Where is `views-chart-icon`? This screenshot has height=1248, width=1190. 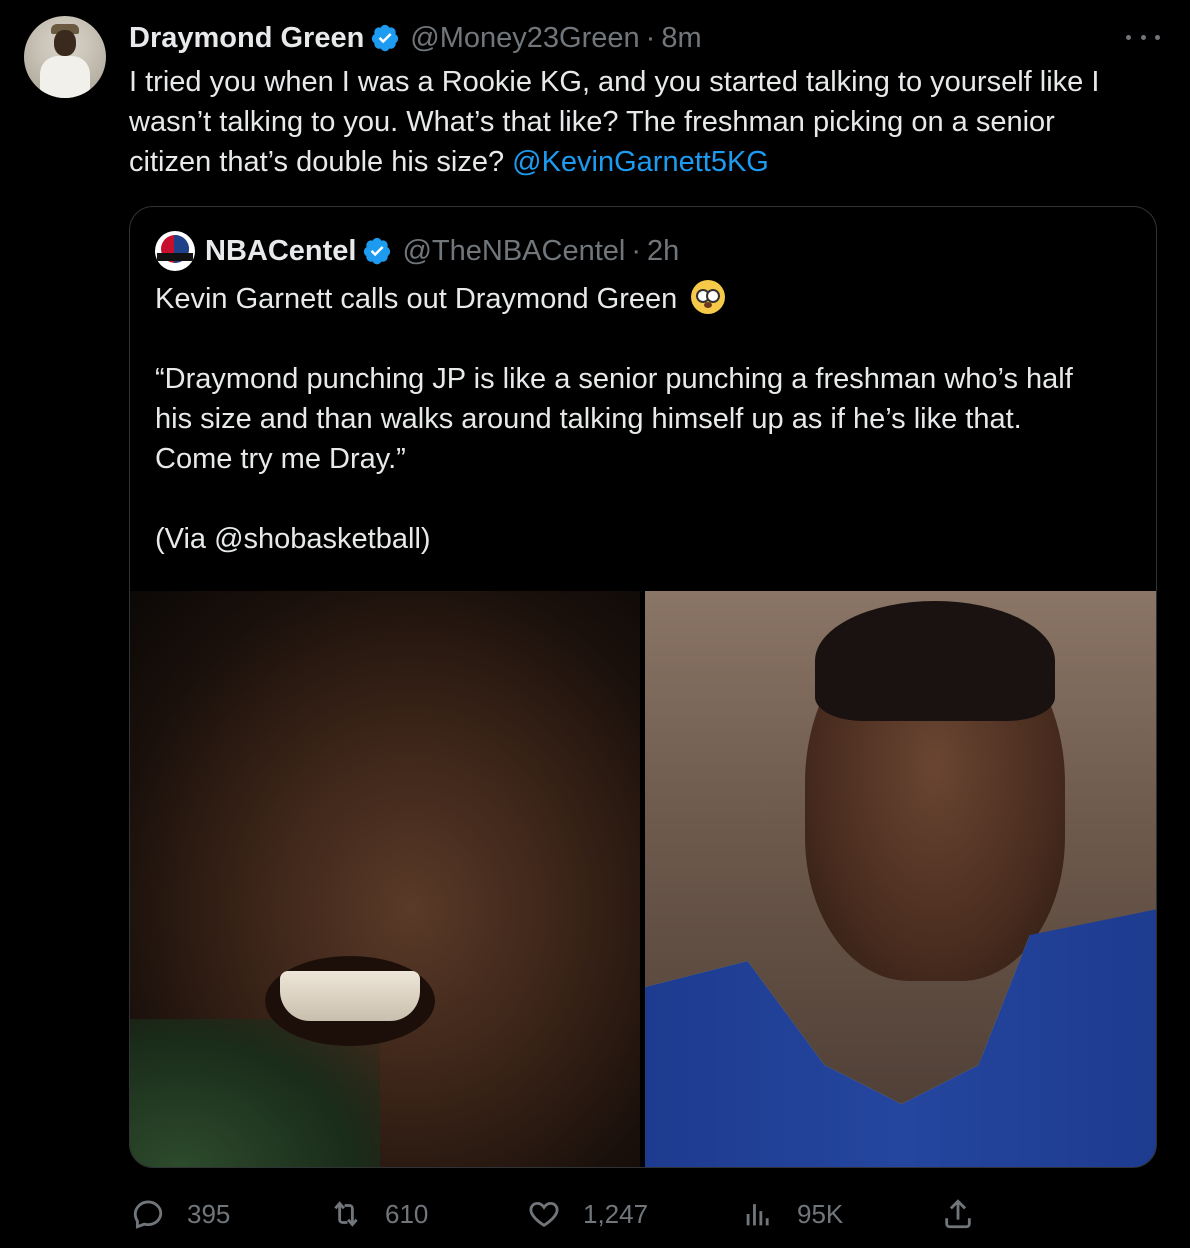 views-chart-icon is located at coordinates (757, 1215).